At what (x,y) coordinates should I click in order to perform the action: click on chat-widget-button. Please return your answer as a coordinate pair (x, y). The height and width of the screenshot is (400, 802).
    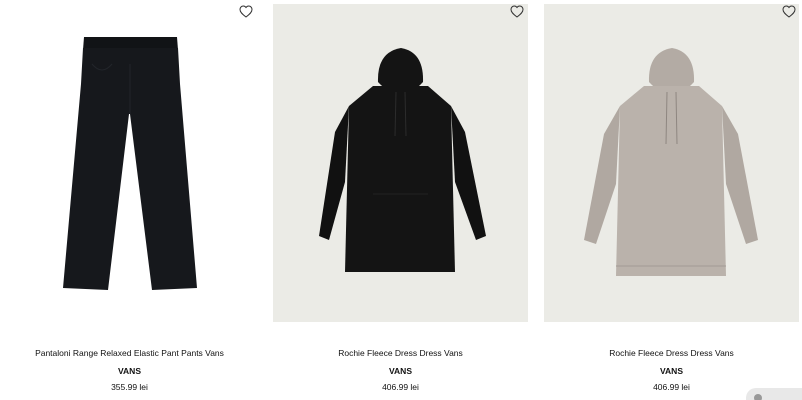
    Looking at the image, I should click on (774, 394).